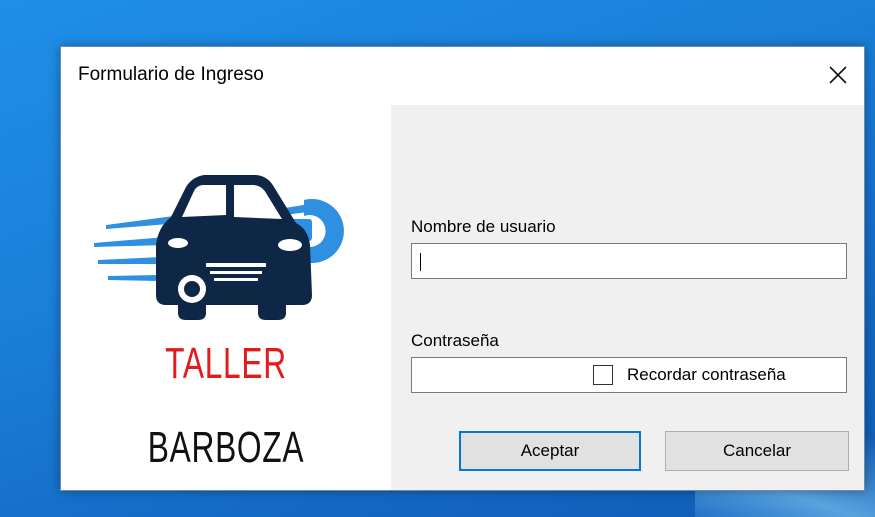 This screenshot has width=875, height=517. What do you see at coordinates (838, 75) in the screenshot?
I see `close-icon` at bounding box center [838, 75].